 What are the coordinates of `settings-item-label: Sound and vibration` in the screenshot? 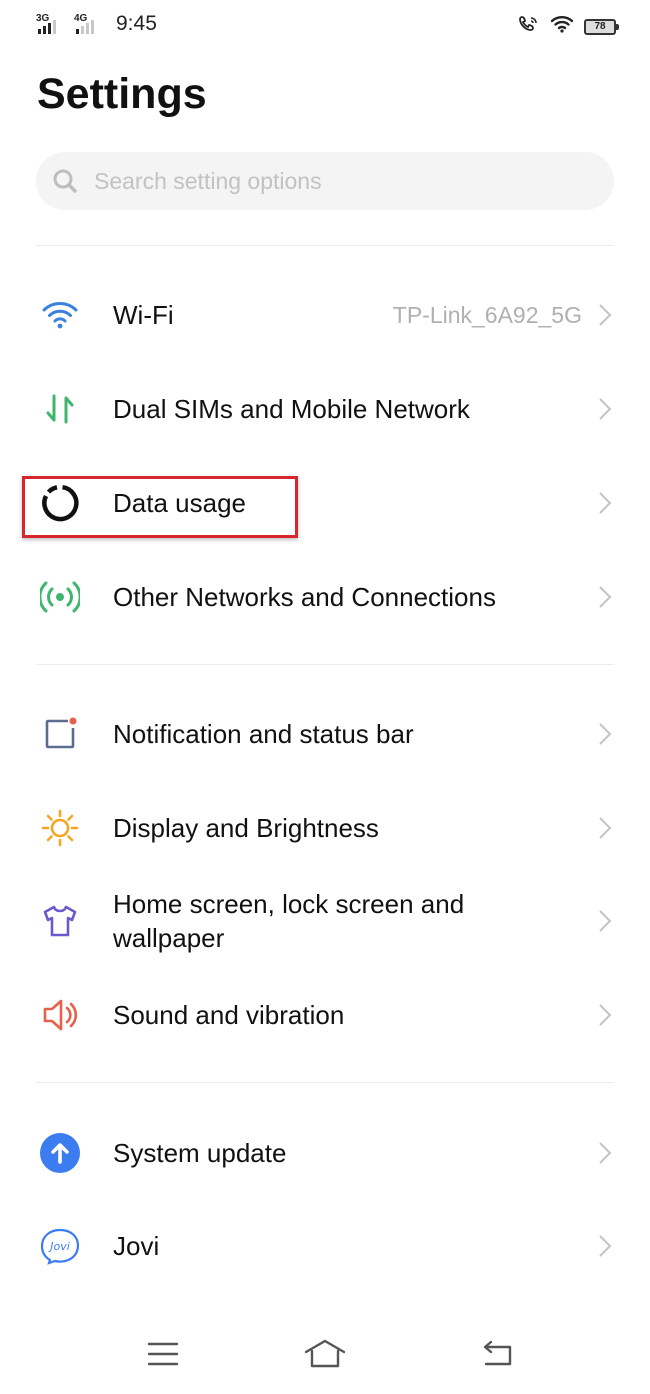 It's located at (229, 1015).